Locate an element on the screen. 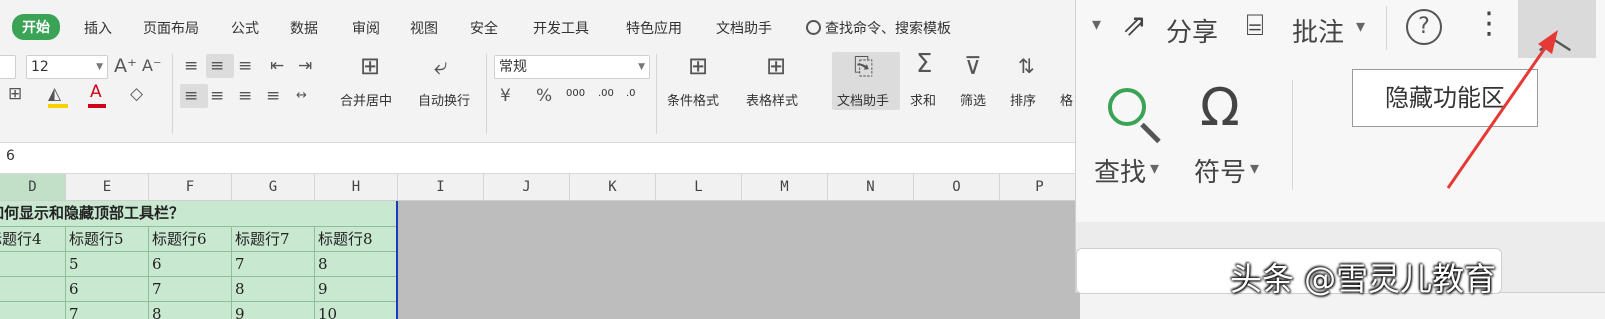 The width and height of the screenshot is (1605, 319). column-n: N is located at coordinates (871, 187).